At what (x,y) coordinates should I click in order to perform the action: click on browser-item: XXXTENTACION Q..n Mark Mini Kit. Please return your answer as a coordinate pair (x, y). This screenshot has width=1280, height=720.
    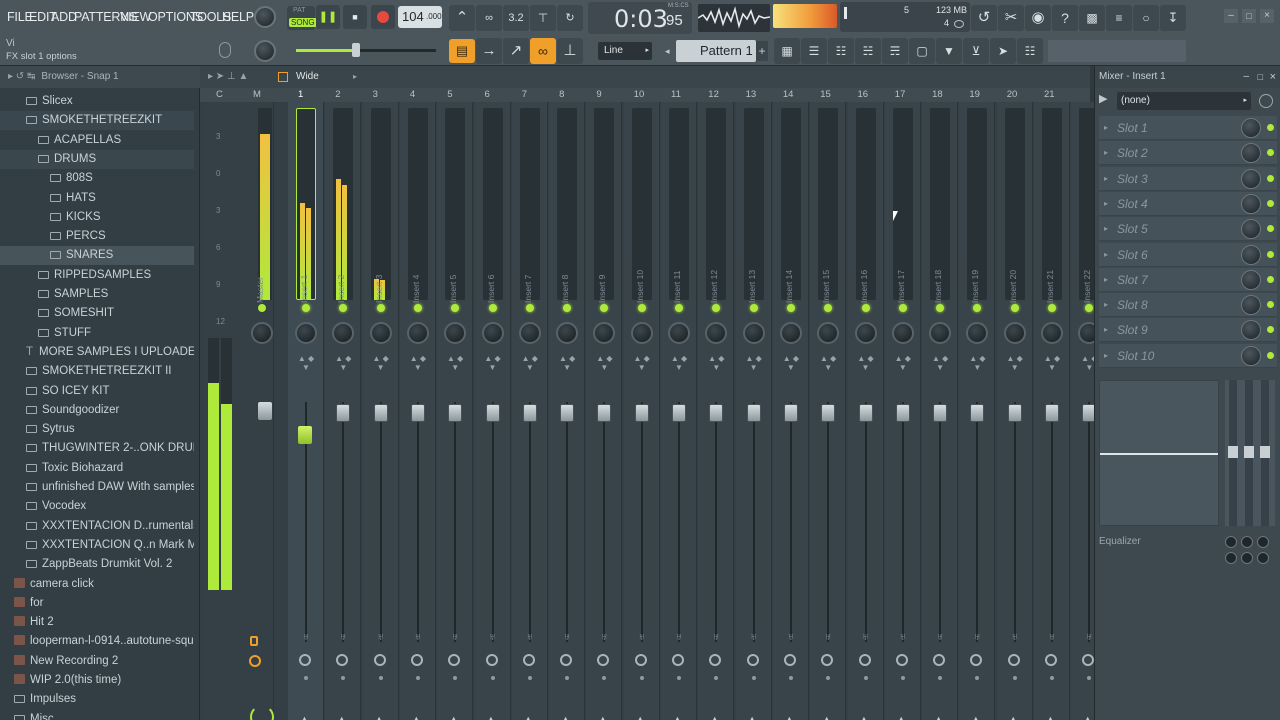
    Looking at the image, I should click on (97, 545).